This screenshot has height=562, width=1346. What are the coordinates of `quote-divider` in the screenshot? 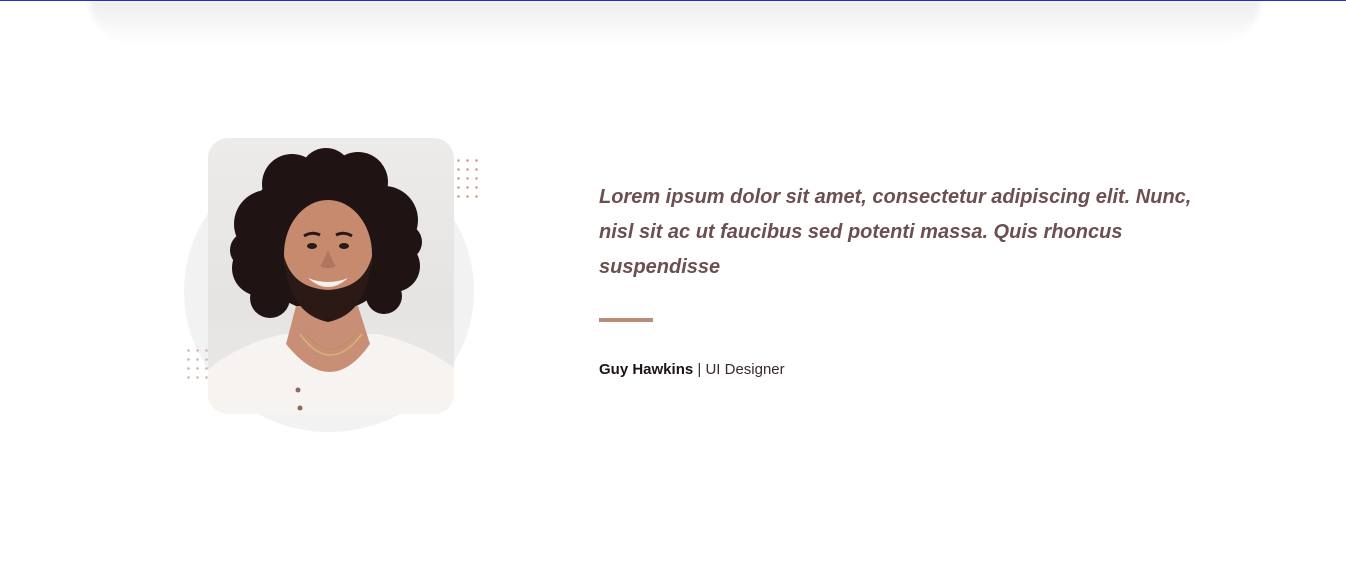 It's located at (626, 320).